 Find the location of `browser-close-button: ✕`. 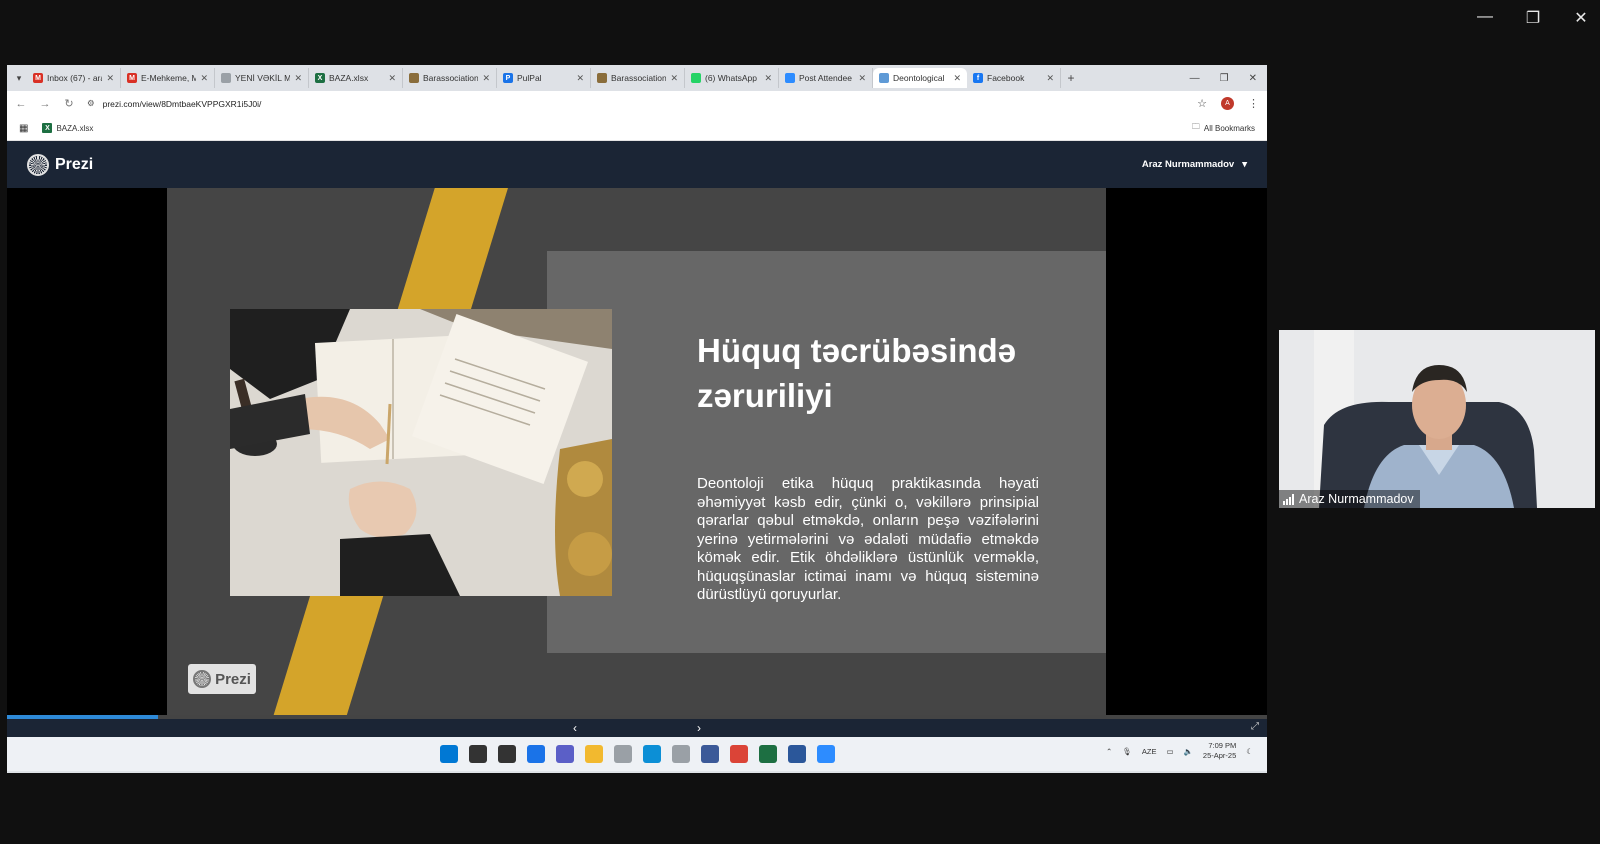

browser-close-button: ✕ is located at coordinates (1253, 78).